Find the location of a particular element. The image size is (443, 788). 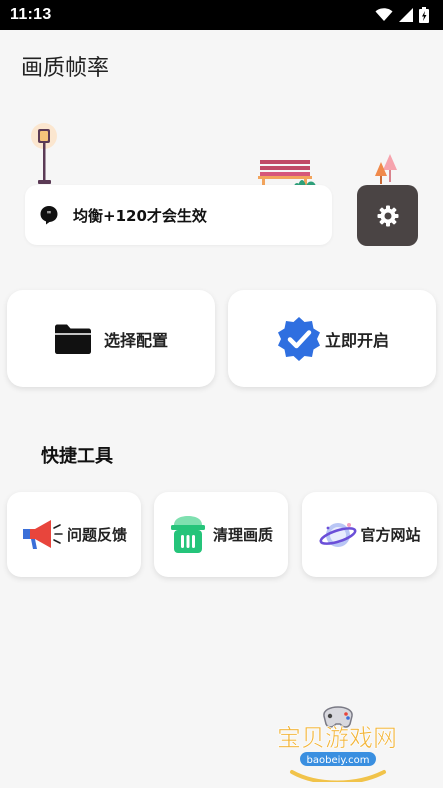

quote-bubble-icon: " is located at coordinates (49, 215).